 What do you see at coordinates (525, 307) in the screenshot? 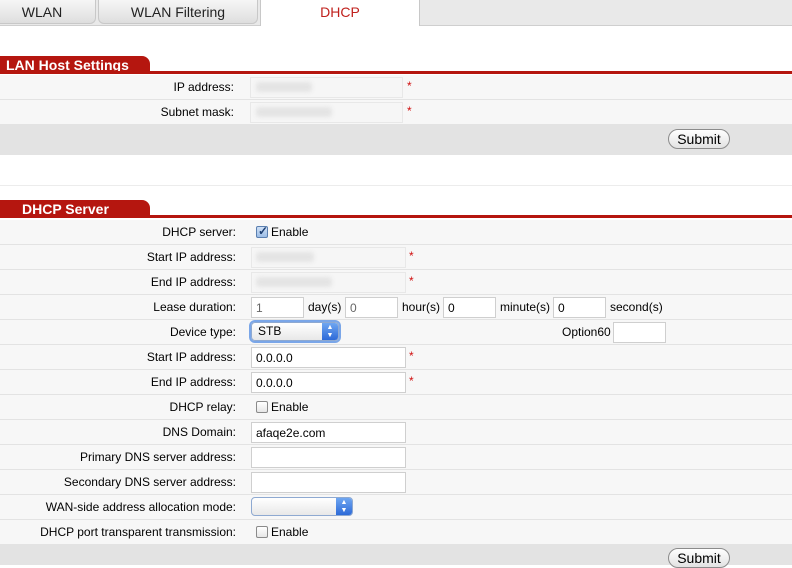
I see `minutes-unit: minute(s)` at bounding box center [525, 307].